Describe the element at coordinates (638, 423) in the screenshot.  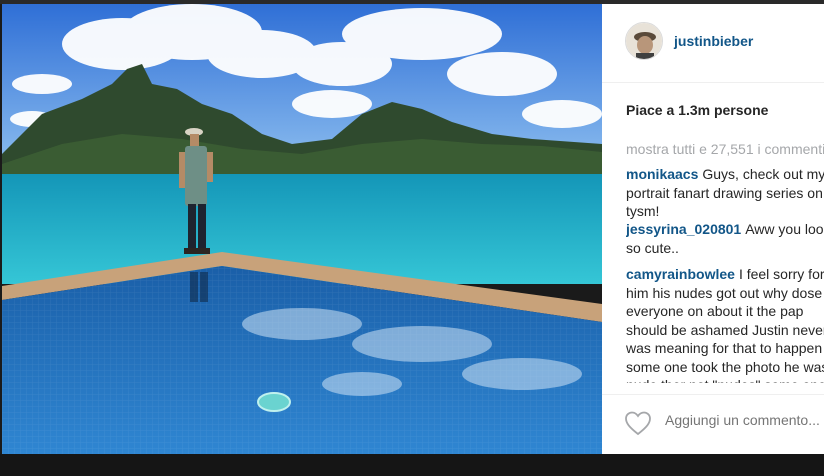
I see `heart-outline-icon` at that location.